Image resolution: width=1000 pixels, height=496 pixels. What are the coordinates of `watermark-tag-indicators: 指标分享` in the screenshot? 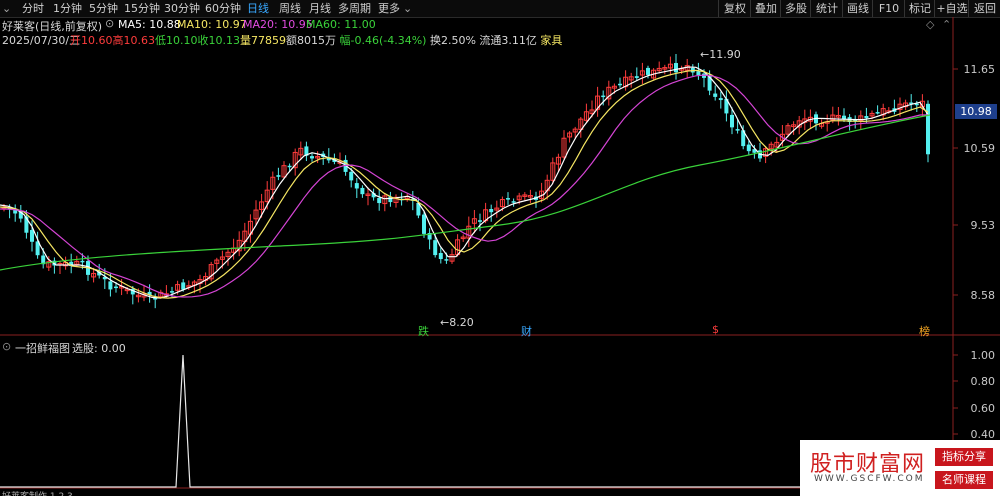 It's located at (964, 457).